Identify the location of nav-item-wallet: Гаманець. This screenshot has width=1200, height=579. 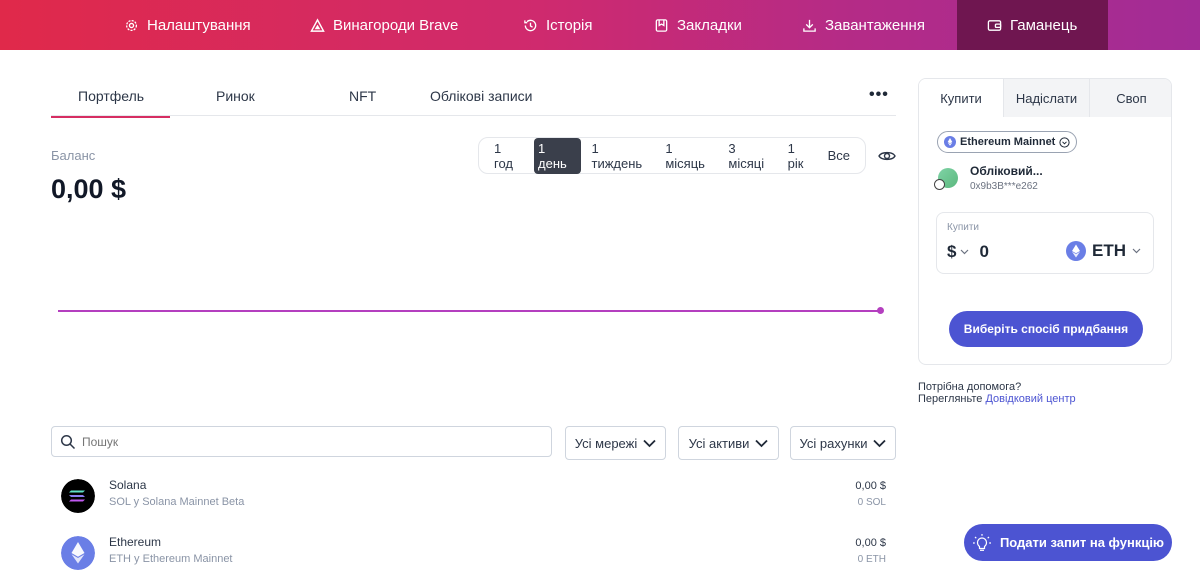
(1032, 25).